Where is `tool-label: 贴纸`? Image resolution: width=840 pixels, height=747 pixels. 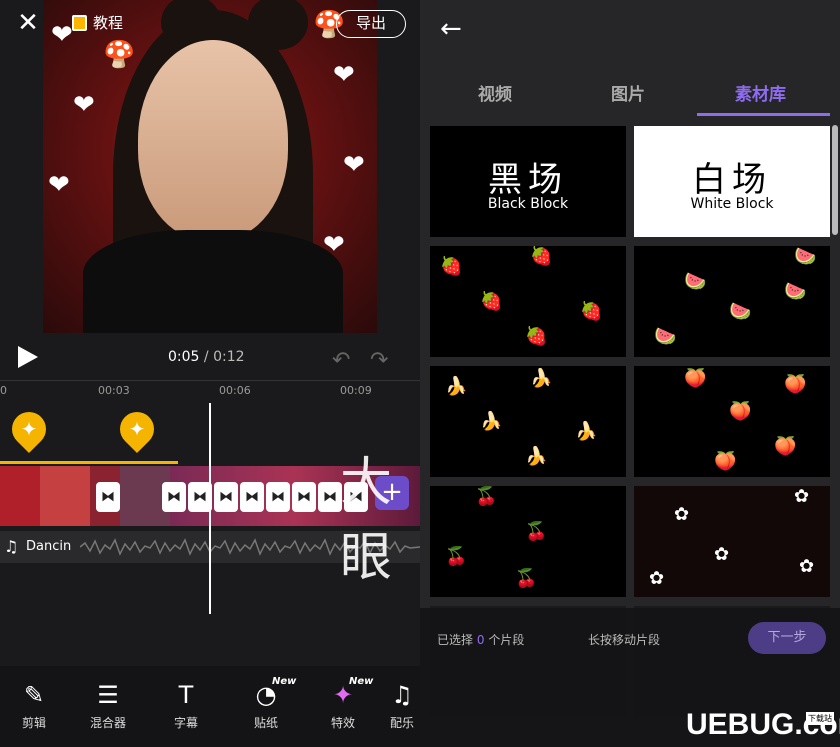
tool-label: 贴纸 is located at coordinates (265, 723).